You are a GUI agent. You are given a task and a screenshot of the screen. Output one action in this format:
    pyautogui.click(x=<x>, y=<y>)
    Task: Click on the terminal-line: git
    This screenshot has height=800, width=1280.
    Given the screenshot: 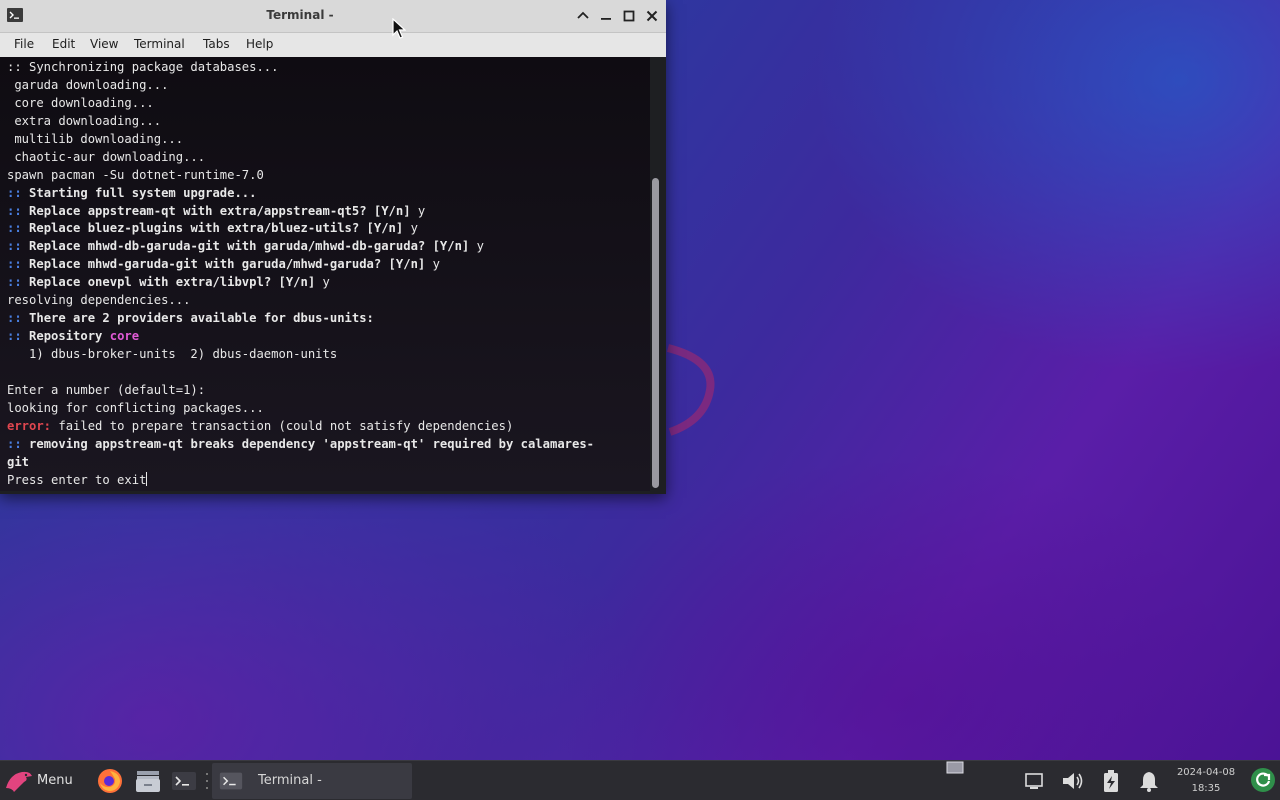 What is the action you would take?
    pyautogui.click(x=328, y=463)
    